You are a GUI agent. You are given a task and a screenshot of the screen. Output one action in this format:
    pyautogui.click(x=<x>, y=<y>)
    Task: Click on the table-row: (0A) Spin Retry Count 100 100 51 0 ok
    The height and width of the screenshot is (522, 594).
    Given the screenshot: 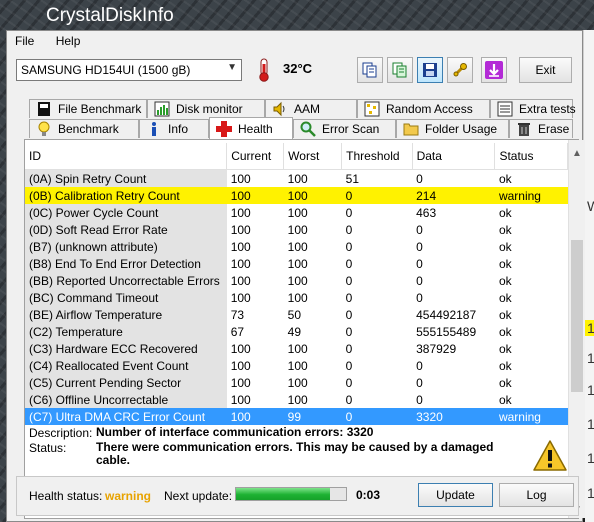 What is the action you would take?
    pyautogui.click(x=296, y=178)
    